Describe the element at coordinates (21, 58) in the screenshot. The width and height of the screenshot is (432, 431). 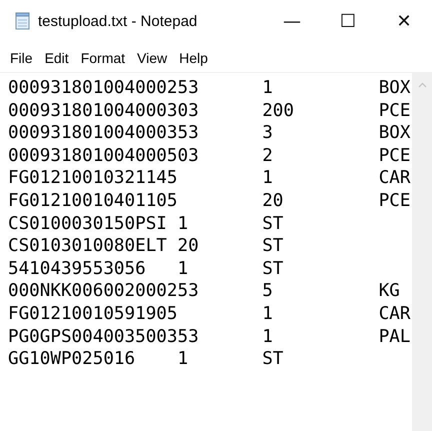
I see `menu-item: File` at that location.